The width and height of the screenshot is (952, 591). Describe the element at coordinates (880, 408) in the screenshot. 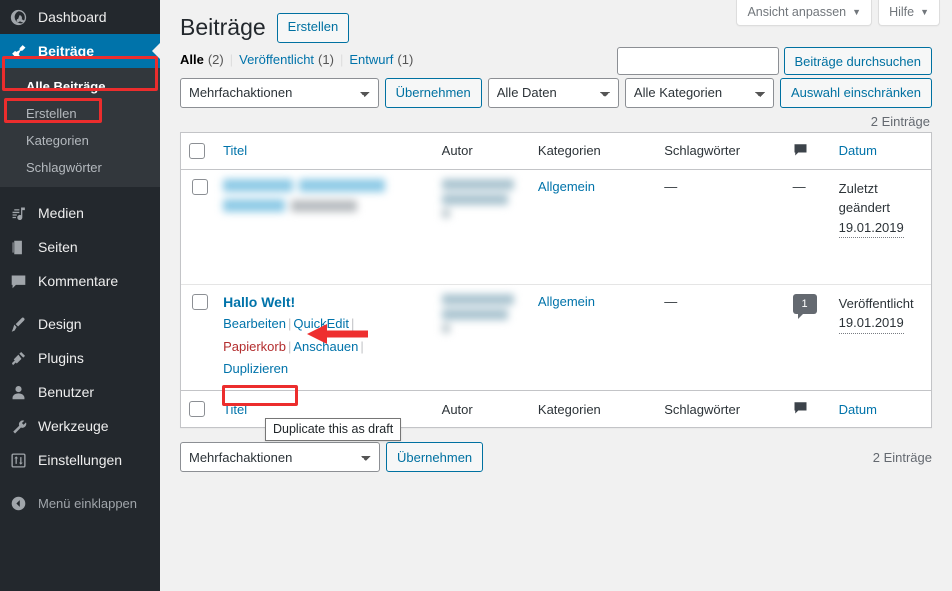

I see `column-footer-date: Datum` at that location.